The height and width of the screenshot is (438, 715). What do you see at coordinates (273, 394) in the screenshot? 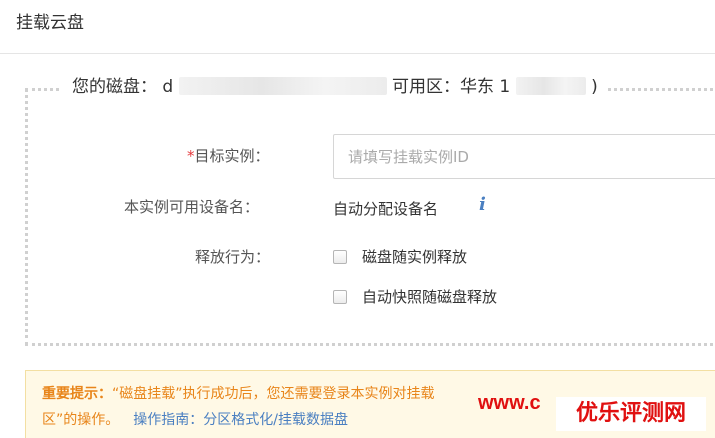
I see `notice-text-1: “磁盘挂载”执行成功后，您还需要登录本实例对挂载` at bounding box center [273, 394].